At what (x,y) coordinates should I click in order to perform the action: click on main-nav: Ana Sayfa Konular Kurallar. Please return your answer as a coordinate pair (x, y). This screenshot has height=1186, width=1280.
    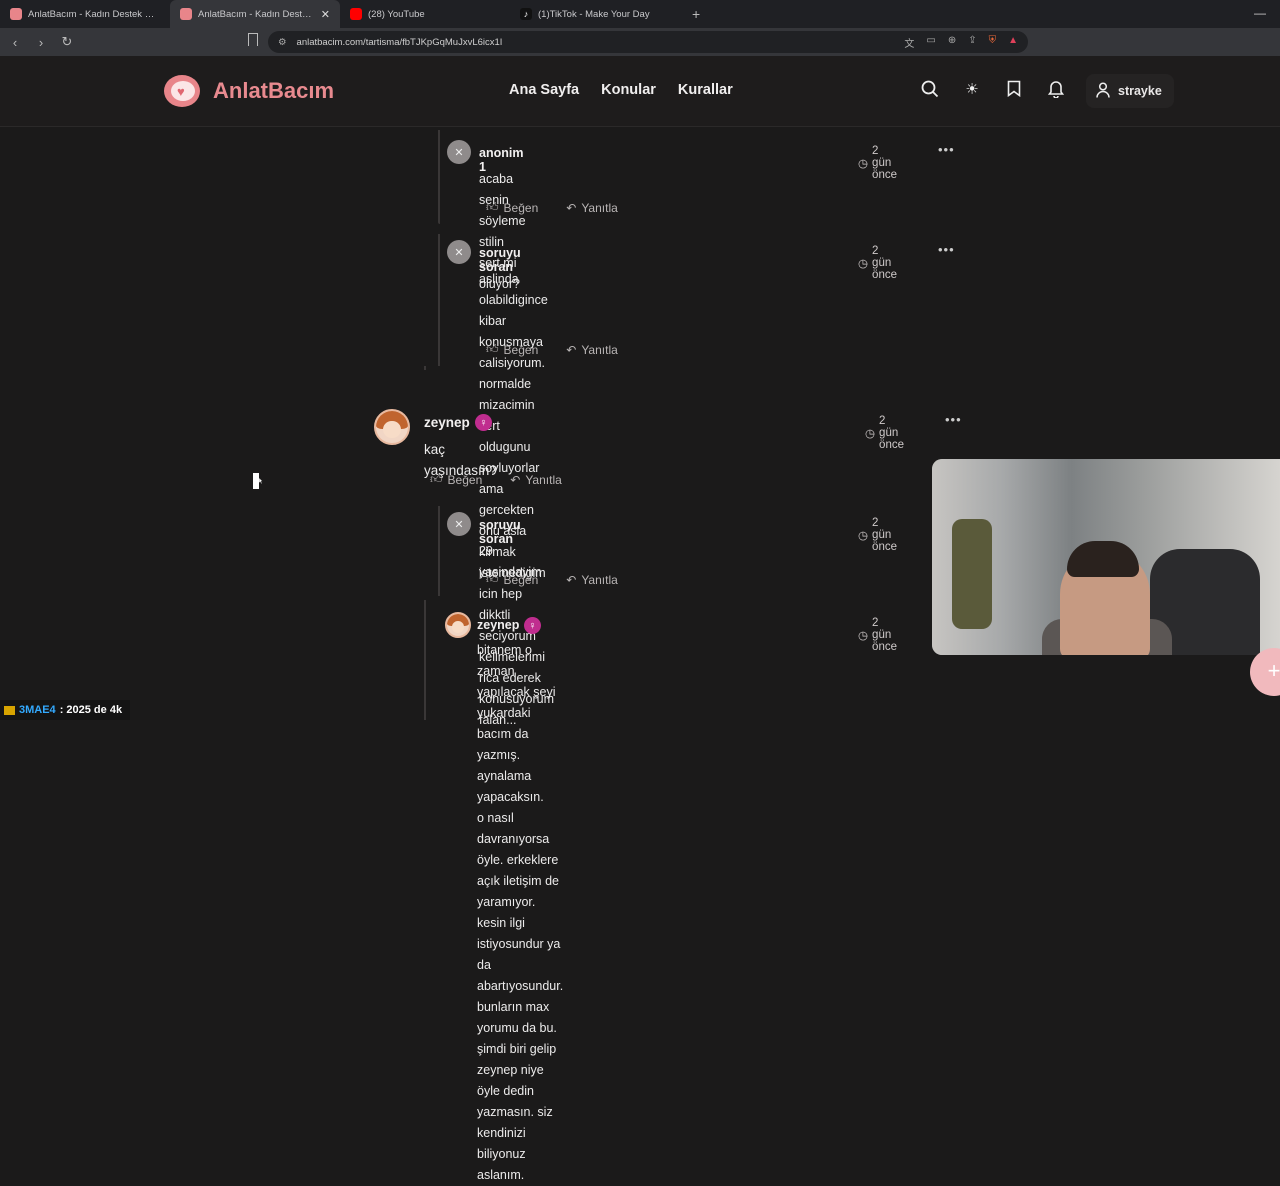
    Looking at the image, I should click on (621, 90).